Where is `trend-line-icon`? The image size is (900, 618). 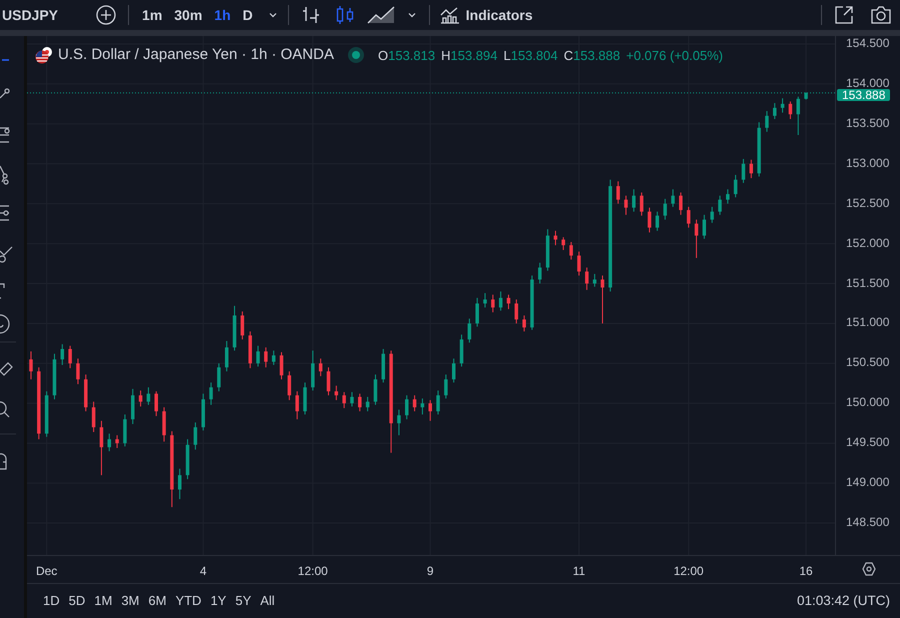
trend-line-icon is located at coordinates (5, 93).